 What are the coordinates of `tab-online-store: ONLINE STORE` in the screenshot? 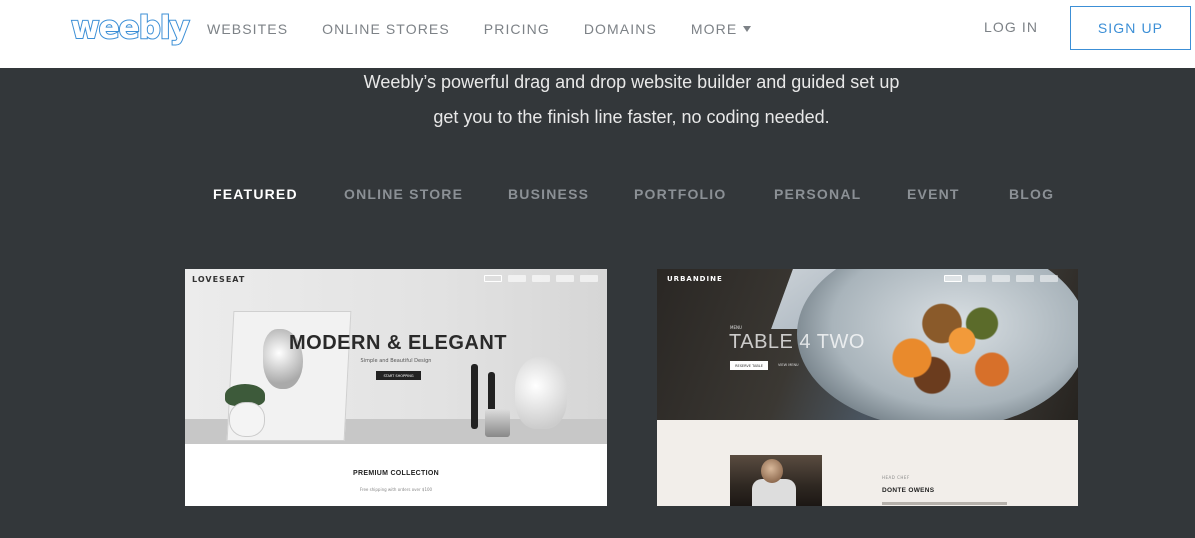 It's located at (403, 194).